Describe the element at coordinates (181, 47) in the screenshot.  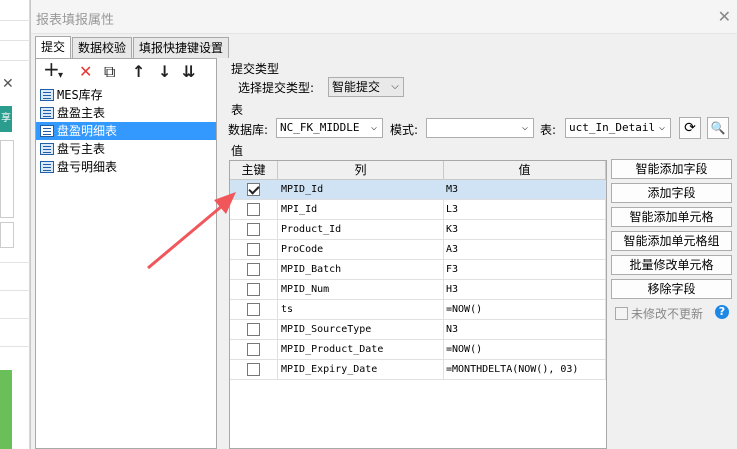
I see `tab-fill-shortcuts: 填报快捷键设置` at that location.